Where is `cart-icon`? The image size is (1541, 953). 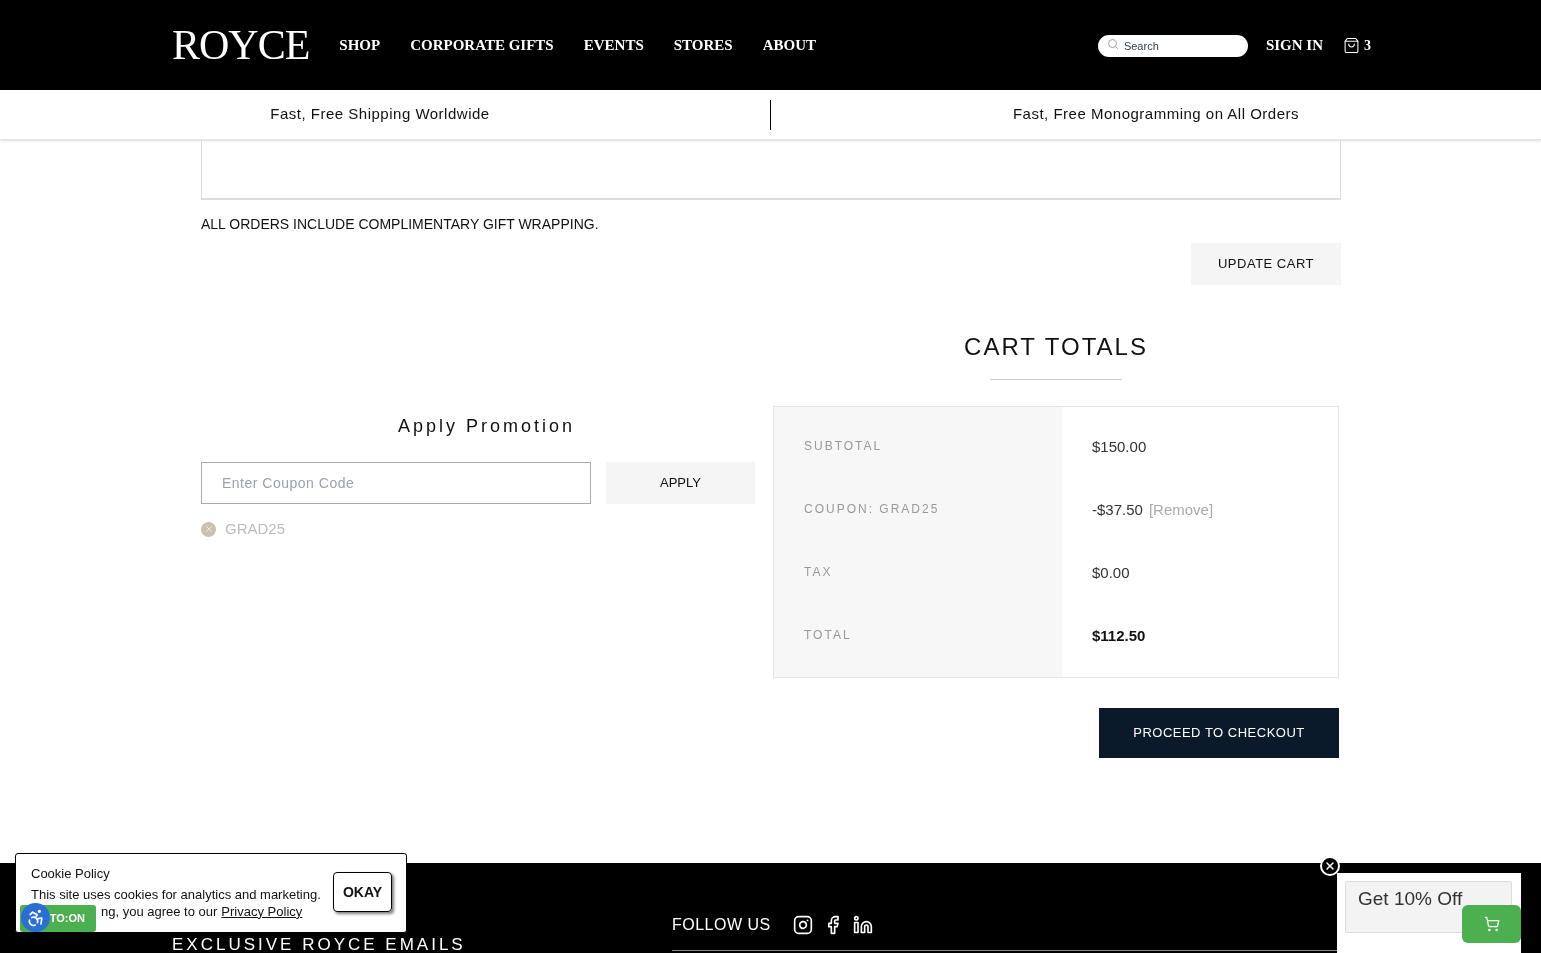 cart-icon is located at coordinates (1491, 924).